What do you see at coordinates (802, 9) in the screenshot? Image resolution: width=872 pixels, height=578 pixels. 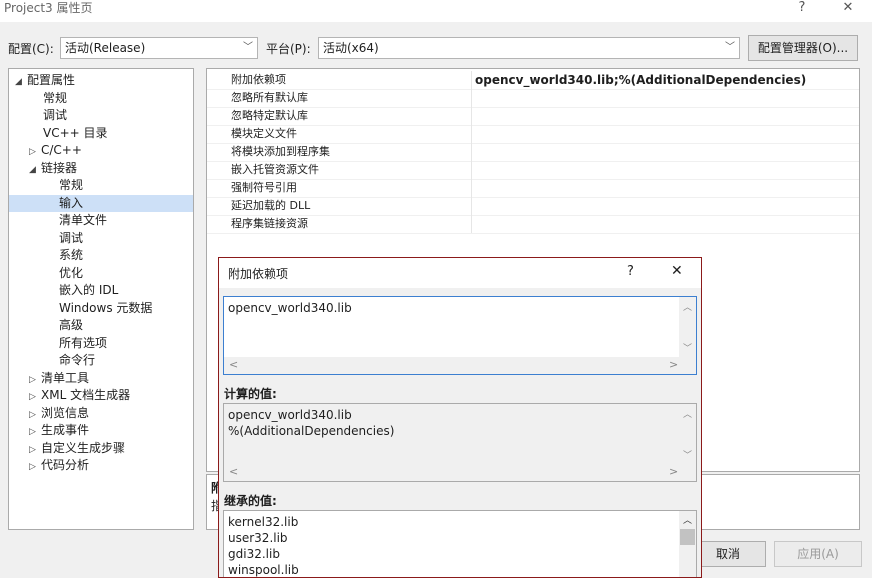 I see `help-button: ?` at bounding box center [802, 9].